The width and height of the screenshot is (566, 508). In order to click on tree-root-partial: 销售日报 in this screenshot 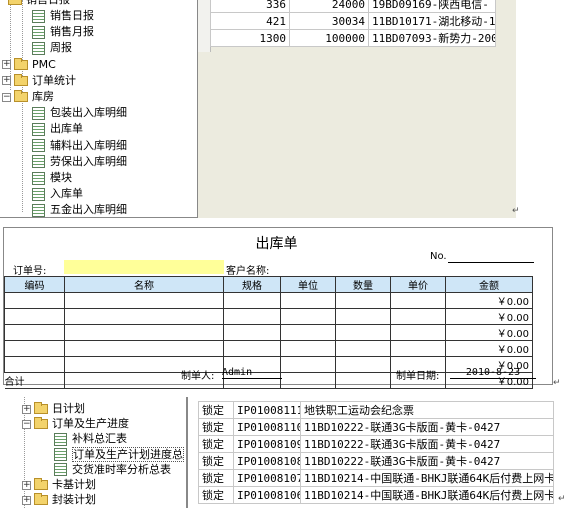, I will do `click(39, 3)`.